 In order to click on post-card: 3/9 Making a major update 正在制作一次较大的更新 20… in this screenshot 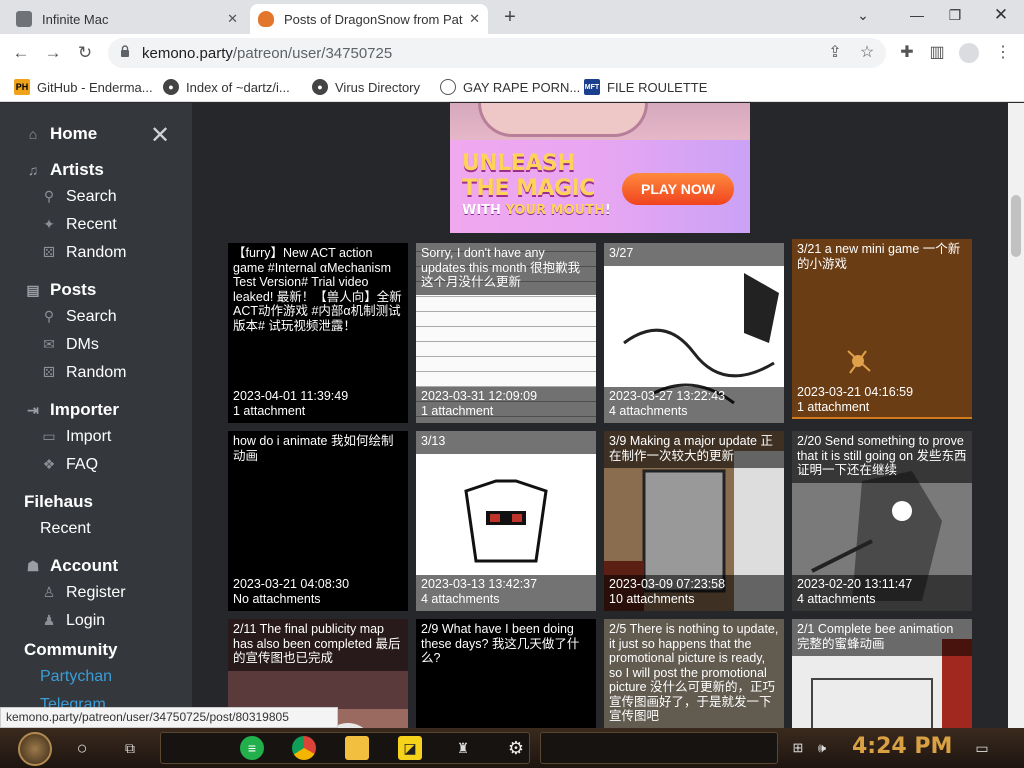, I will do `click(694, 521)`.